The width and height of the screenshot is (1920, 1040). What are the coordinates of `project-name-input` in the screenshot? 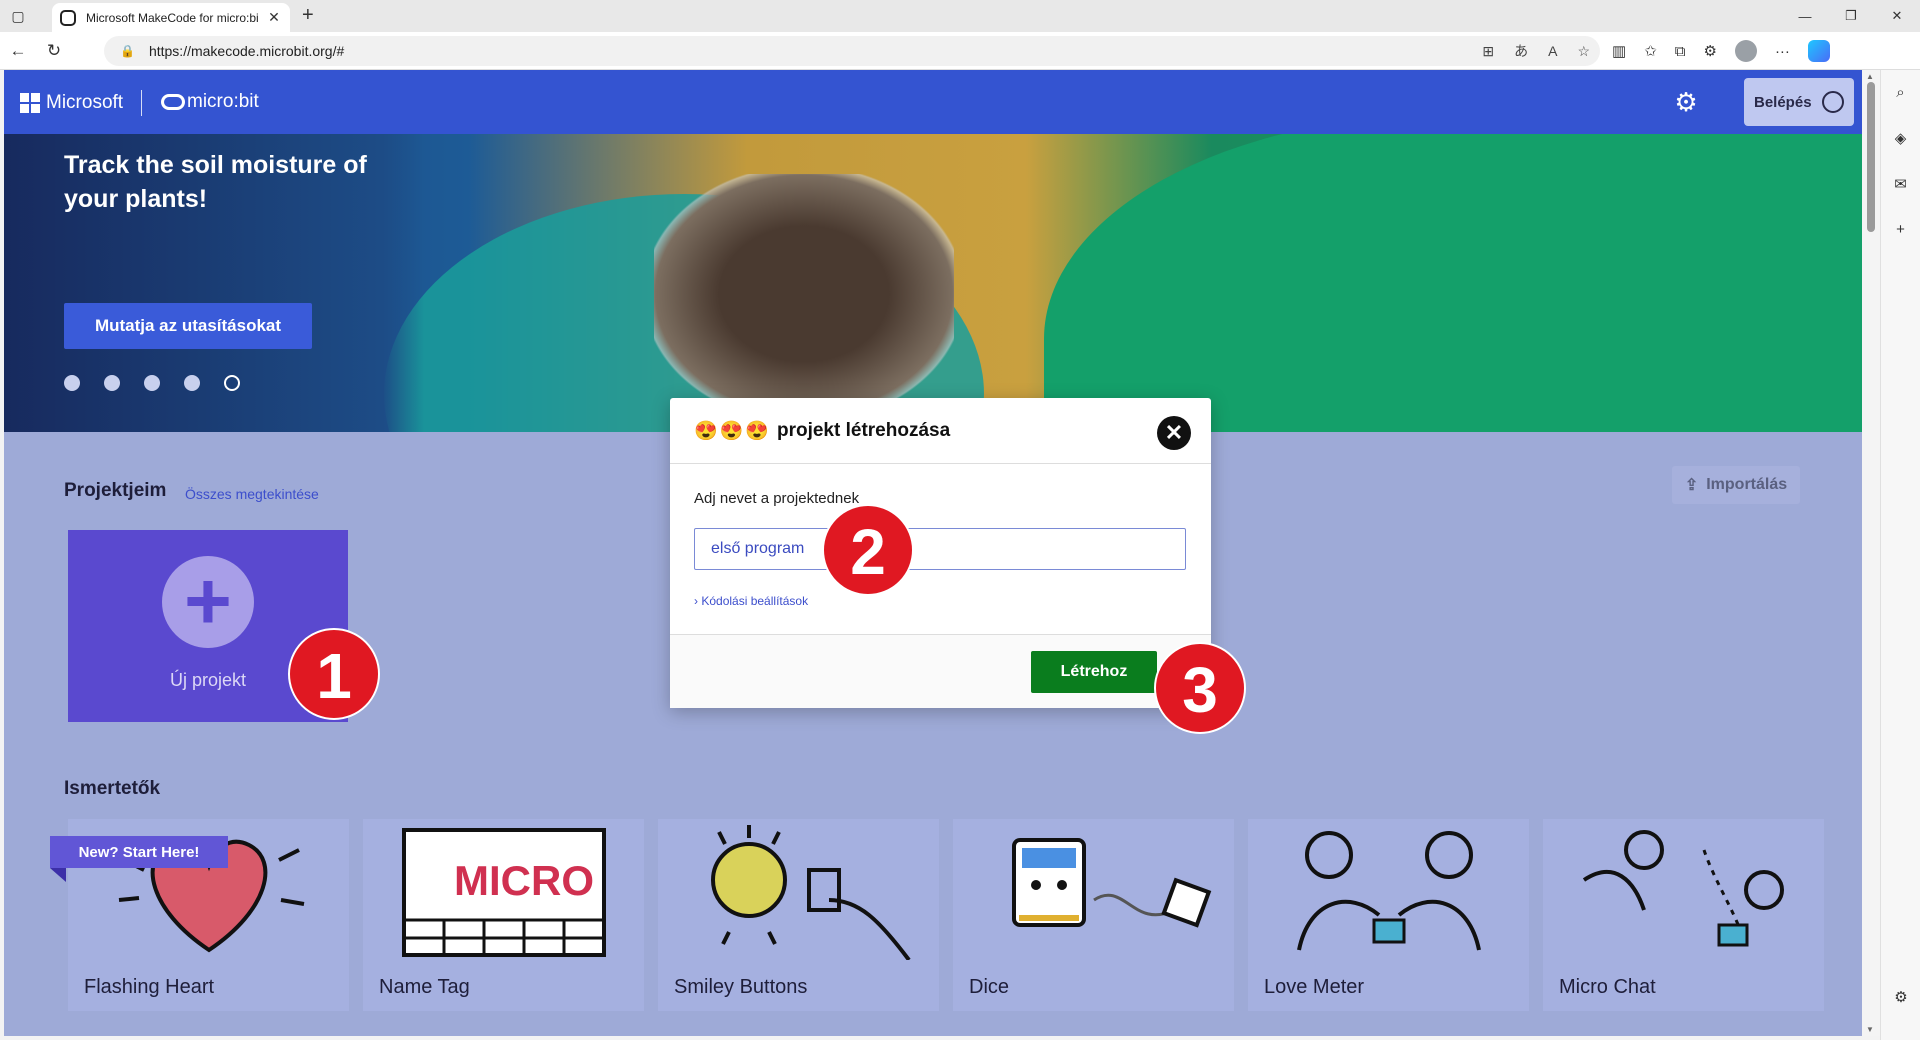 It's located at (940, 549).